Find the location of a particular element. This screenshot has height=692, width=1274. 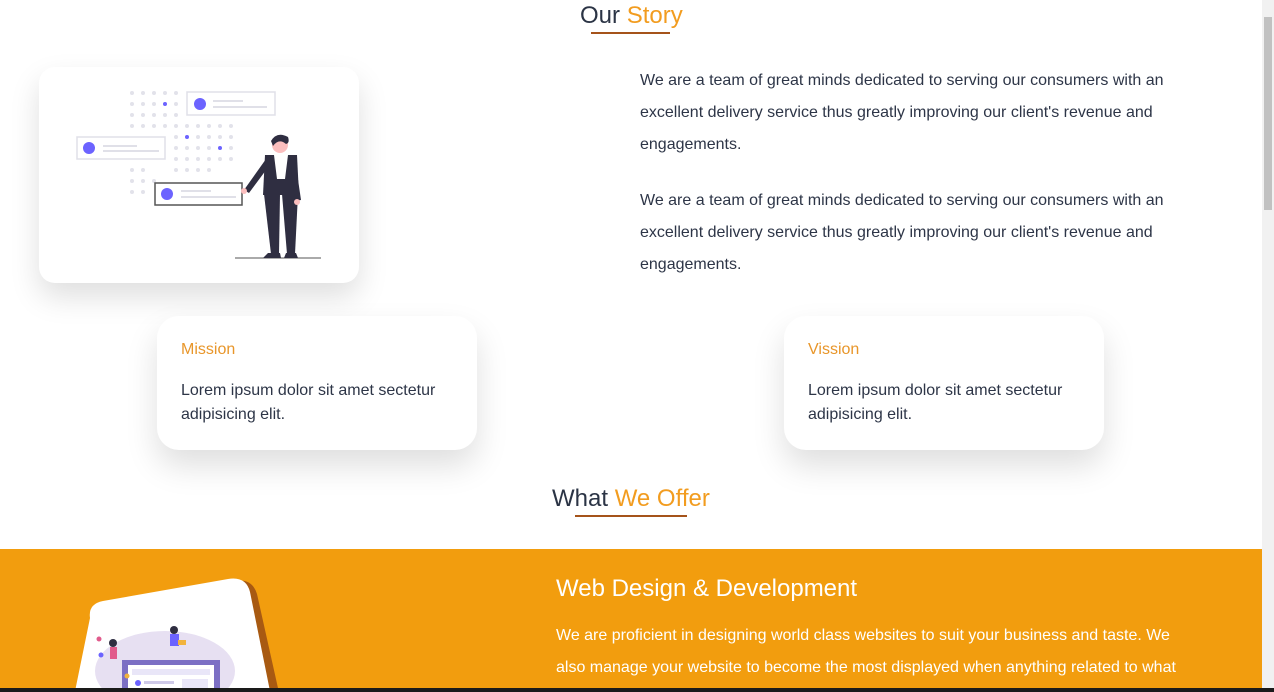

what-we-offer-heading: What We Offer is located at coordinates (631, 499).